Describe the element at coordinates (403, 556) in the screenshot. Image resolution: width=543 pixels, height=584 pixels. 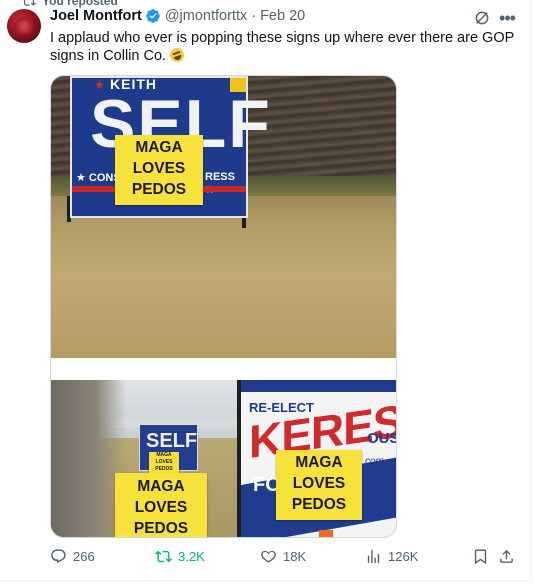
I see `views-count: 126K` at that location.